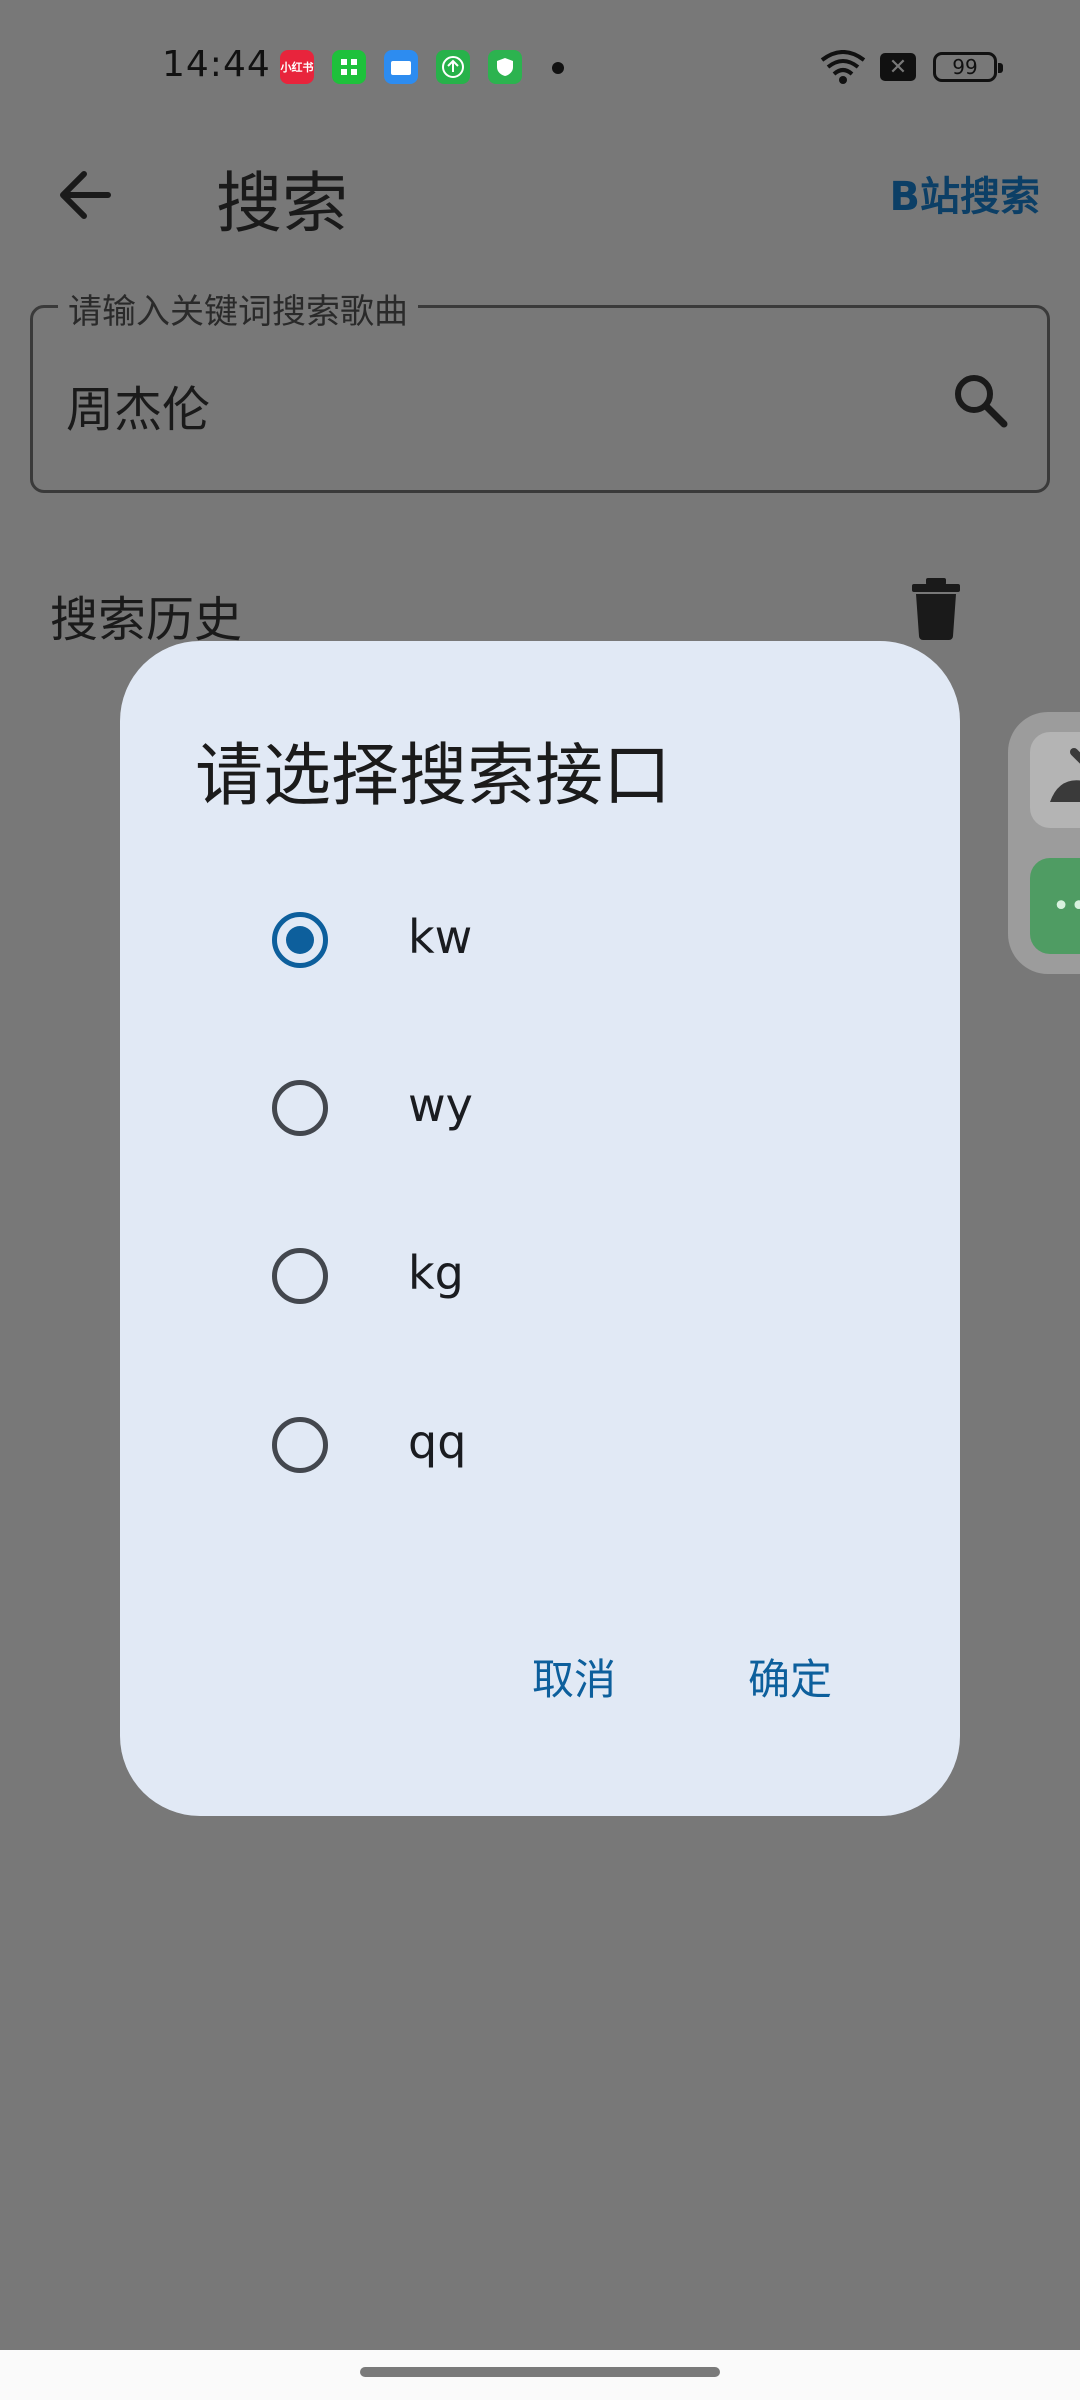 The image size is (1080, 2400). What do you see at coordinates (146, 620) in the screenshot?
I see `history-title: 搜索历史` at bounding box center [146, 620].